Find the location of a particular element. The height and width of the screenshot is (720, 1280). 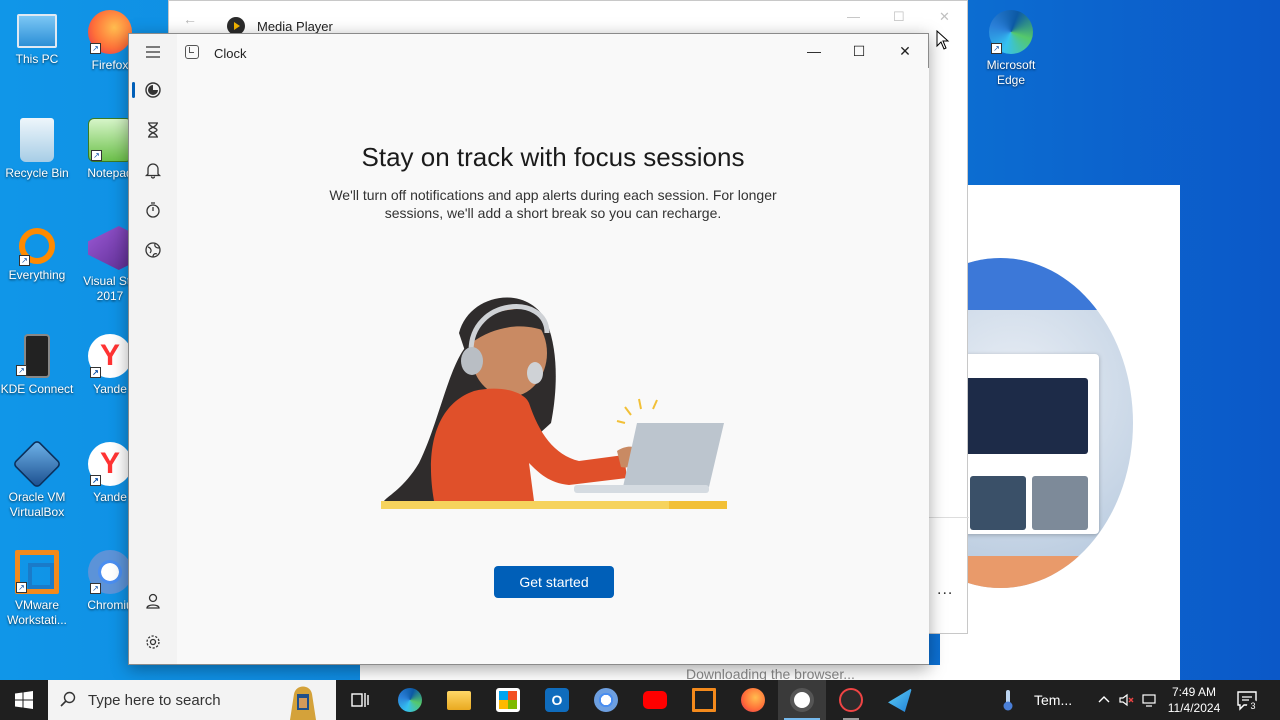

gear-icon is located at coordinates (153, 642).